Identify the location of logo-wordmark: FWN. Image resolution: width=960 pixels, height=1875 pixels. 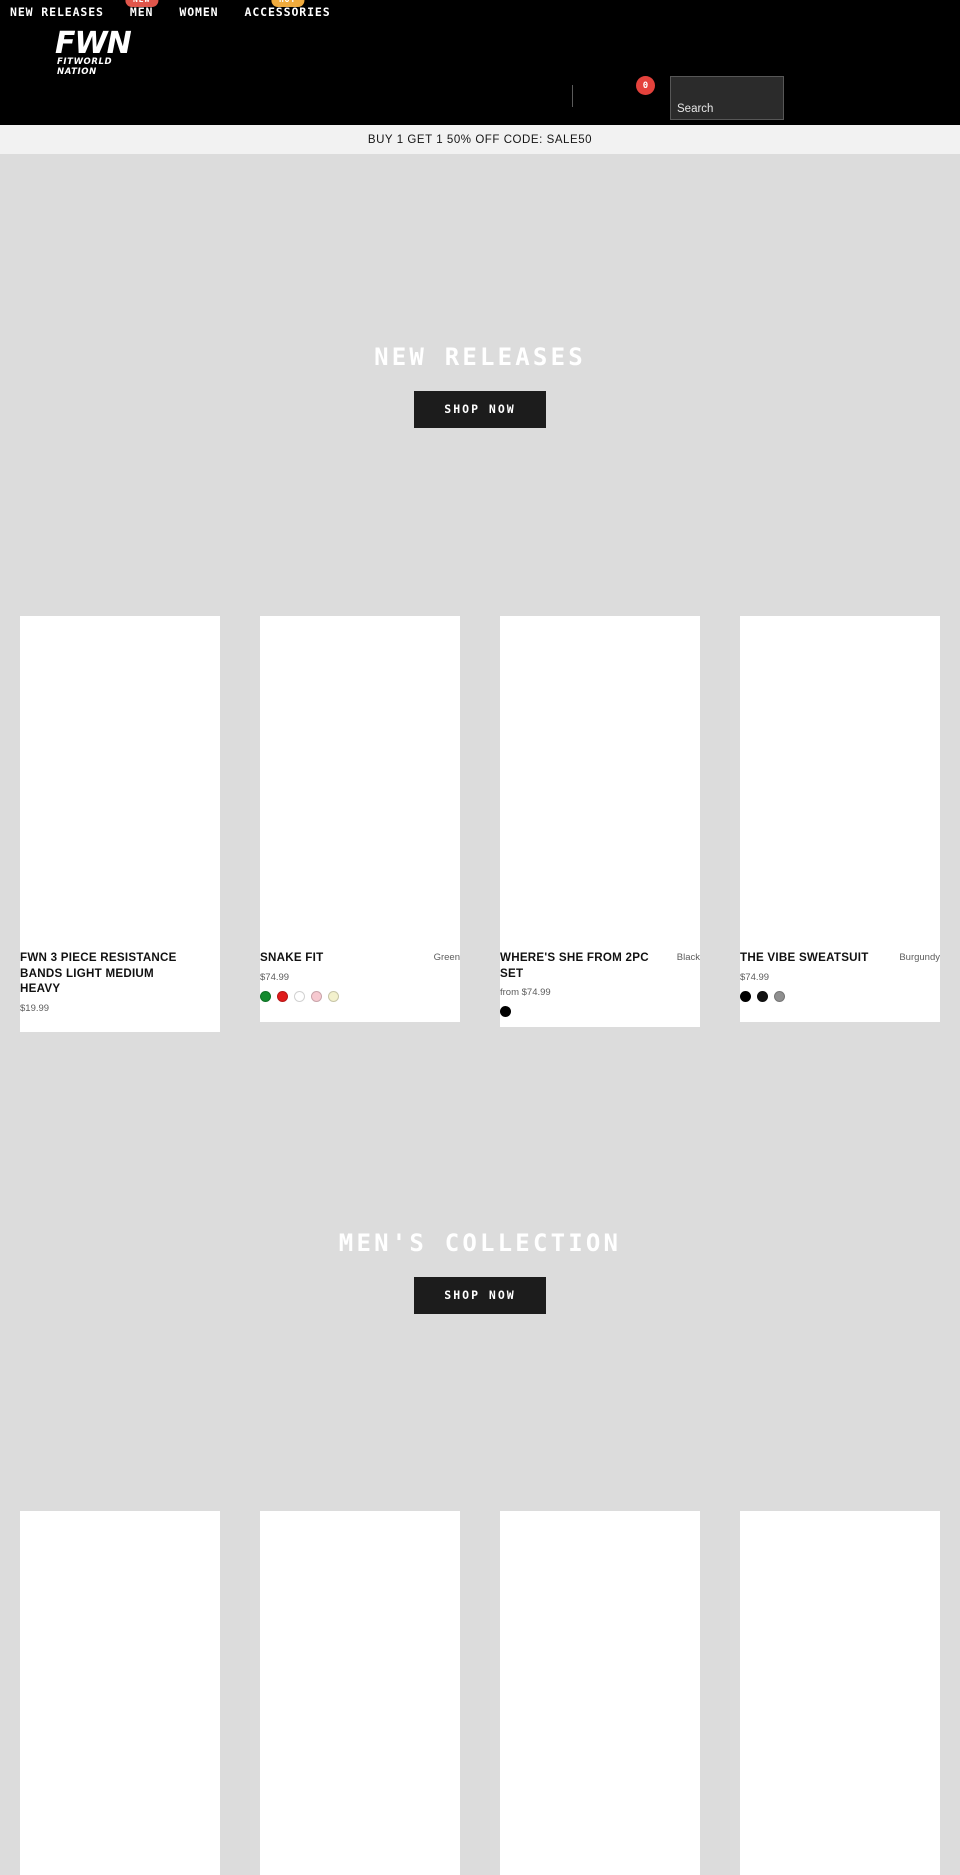
(93, 43).